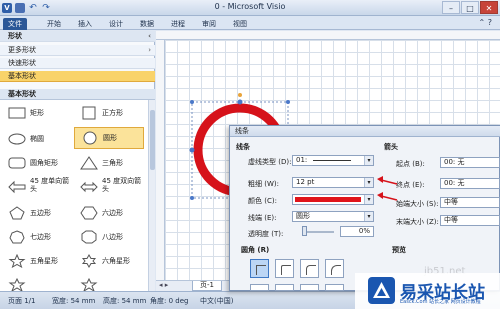 The image size is (500, 309). Describe the element at coordinates (451, 7) in the screenshot. I see `minimize-button: –` at that location.